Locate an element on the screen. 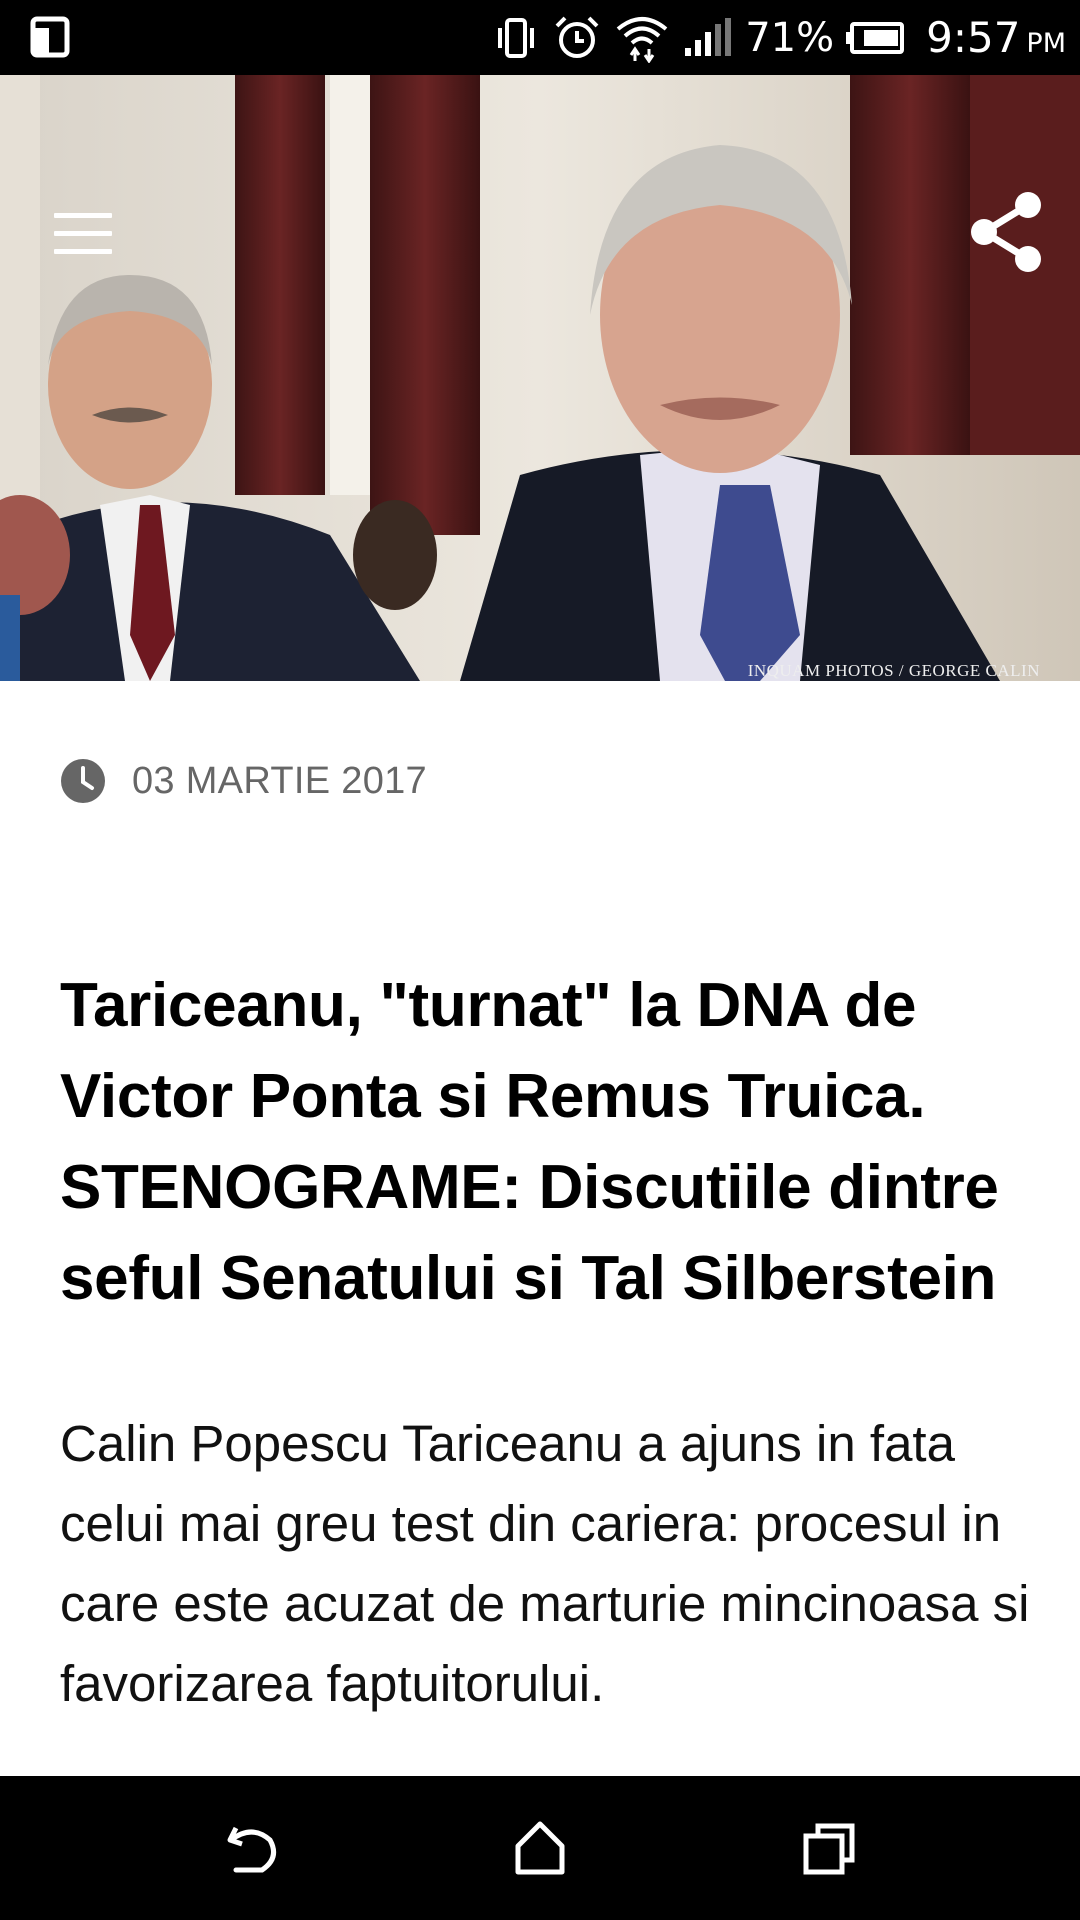  article-date-row: 03 MARTIE 2017 is located at coordinates (243, 781).